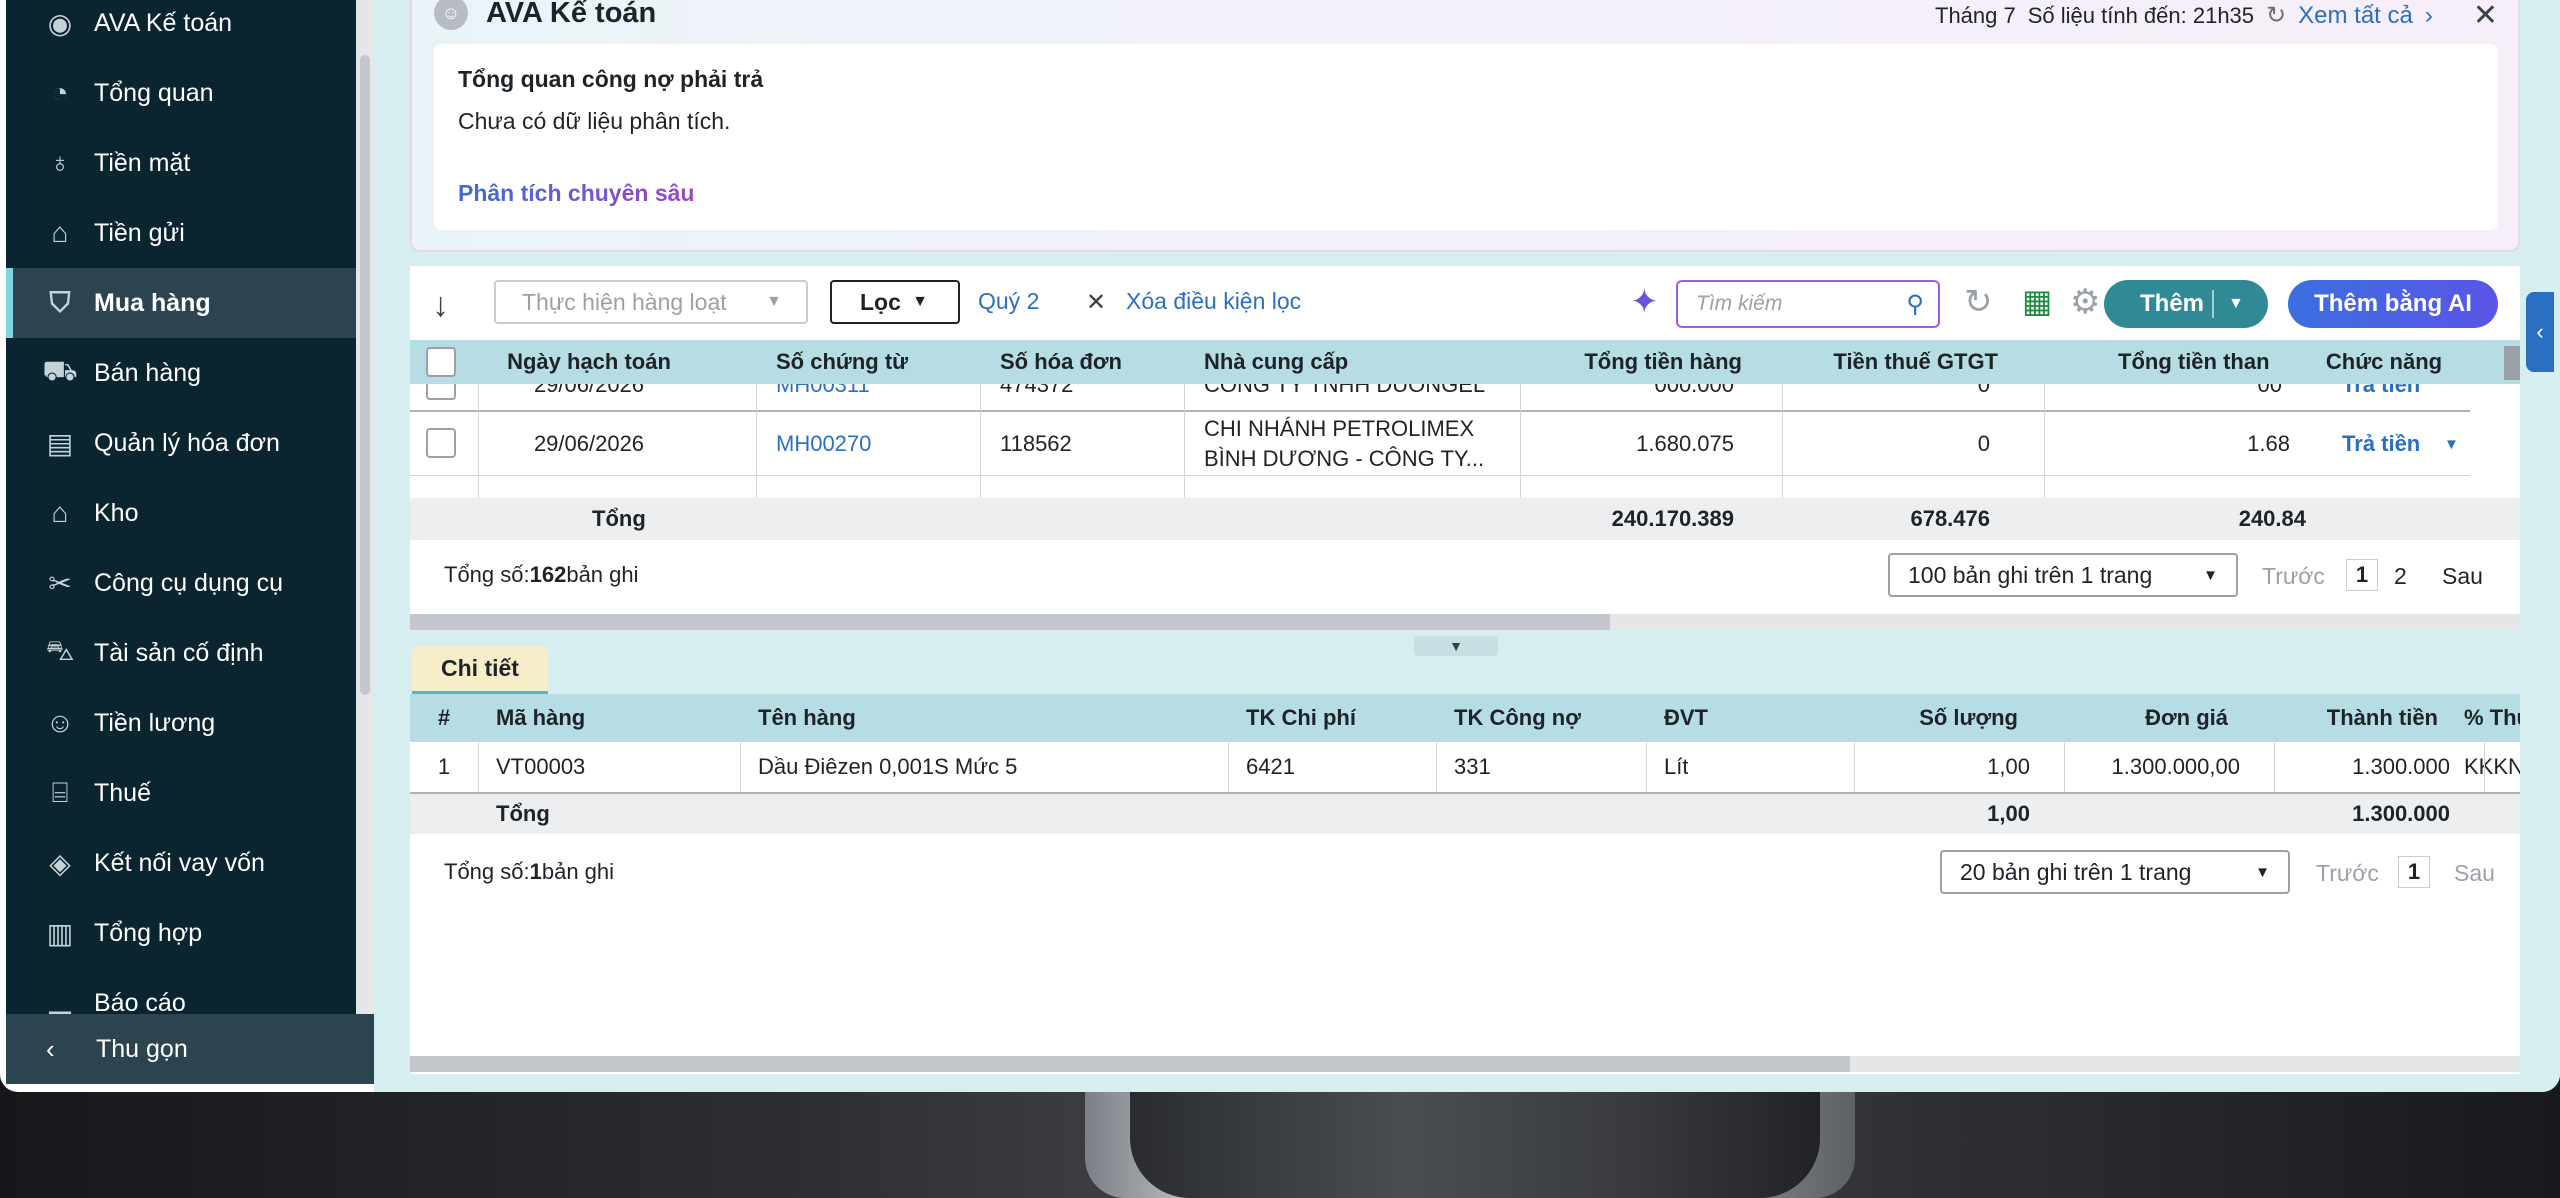  Describe the element at coordinates (365, 375) in the screenshot. I see `sidebar-scroll-thumb` at that location.